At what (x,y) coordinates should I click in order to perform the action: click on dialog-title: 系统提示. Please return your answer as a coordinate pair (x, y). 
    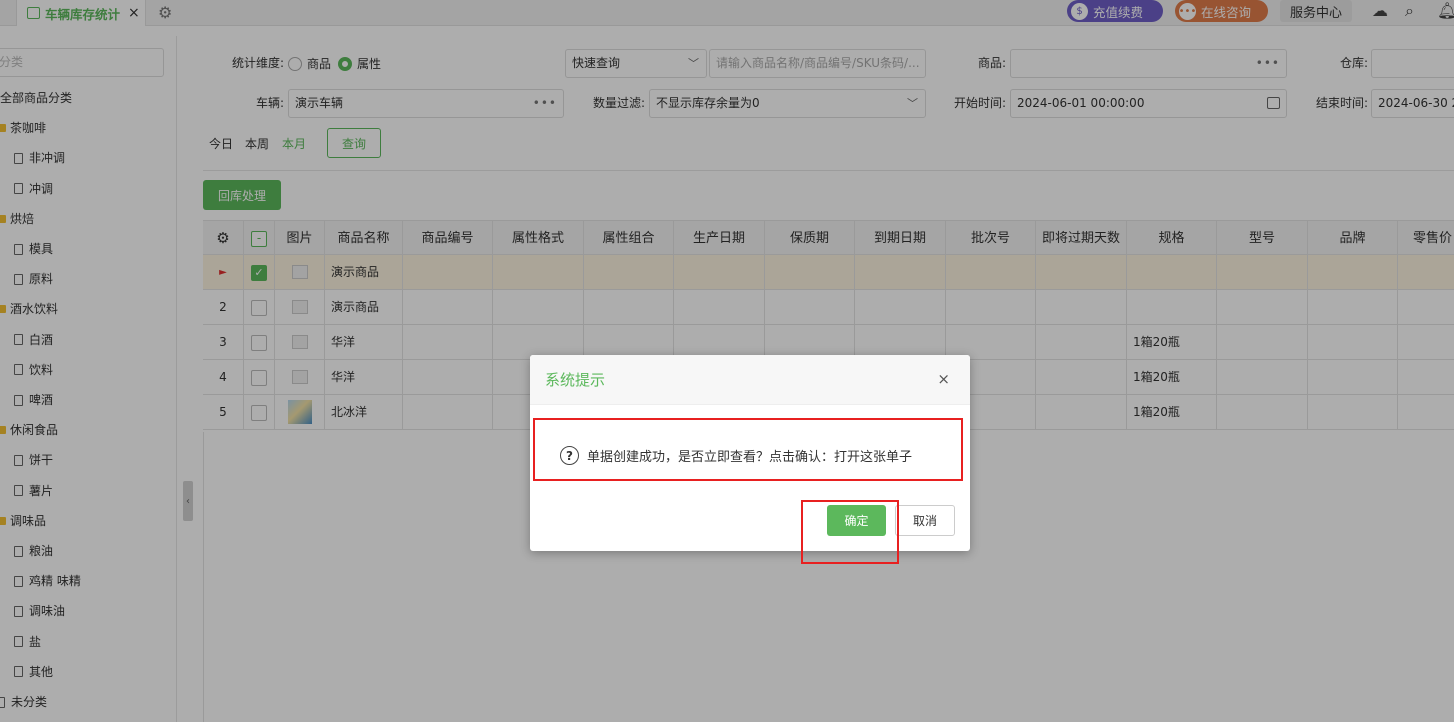
    Looking at the image, I should click on (575, 380).